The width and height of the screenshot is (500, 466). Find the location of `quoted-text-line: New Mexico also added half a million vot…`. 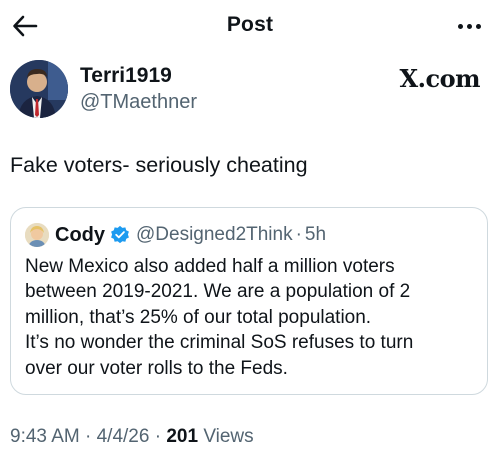

quoted-text-line: New Mexico also added half a million vot… is located at coordinates (210, 266).